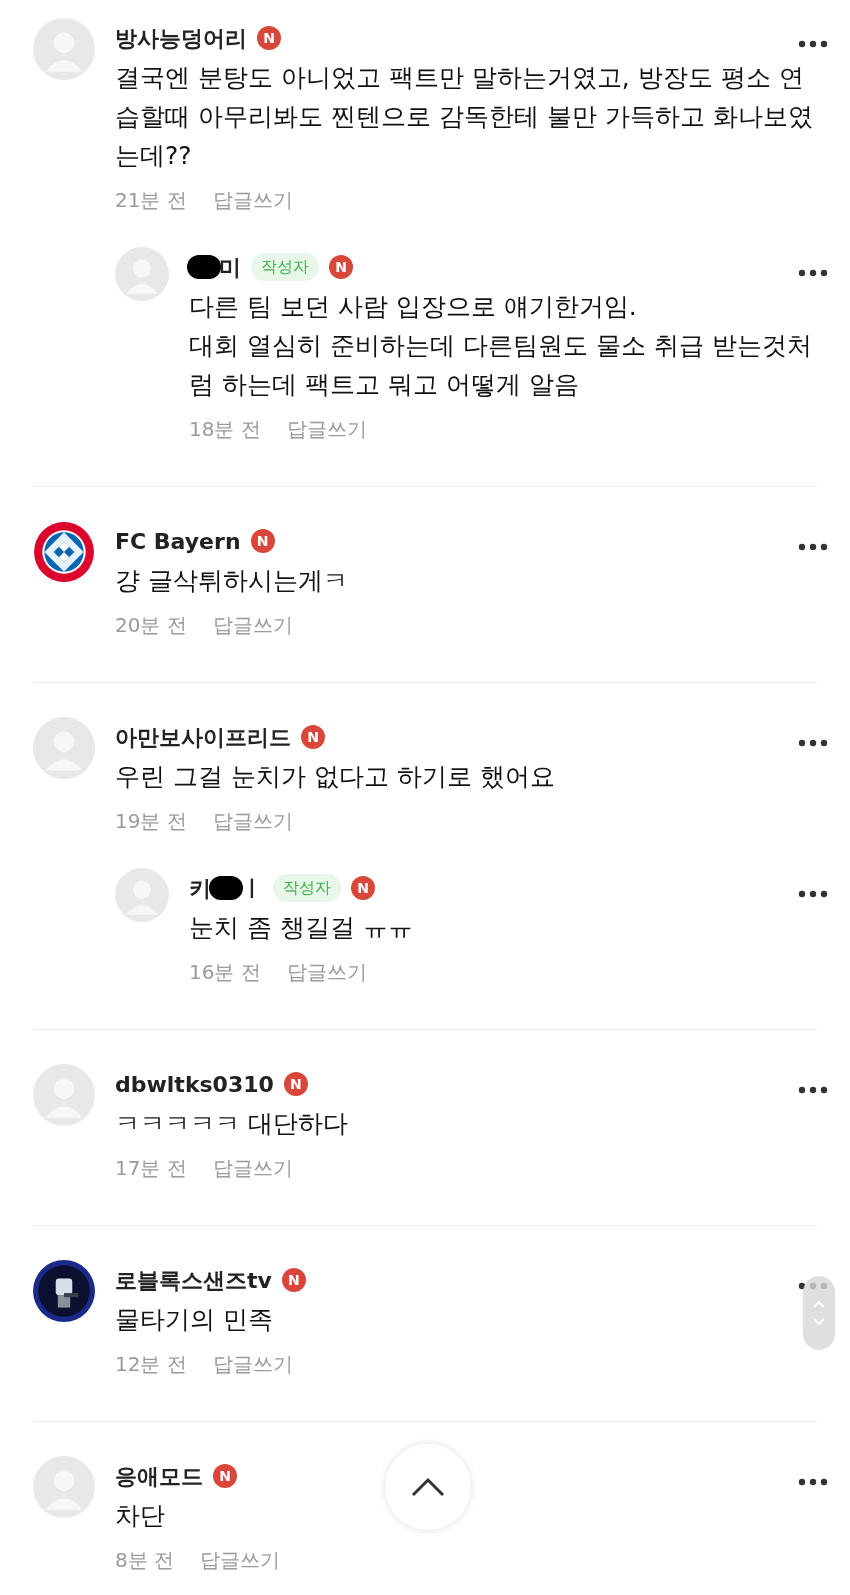 The height and width of the screenshot is (1595, 850). What do you see at coordinates (231, 581) in the screenshot?
I see `comment-text: 걍 글삭튀하시는게ㅋ` at bounding box center [231, 581].